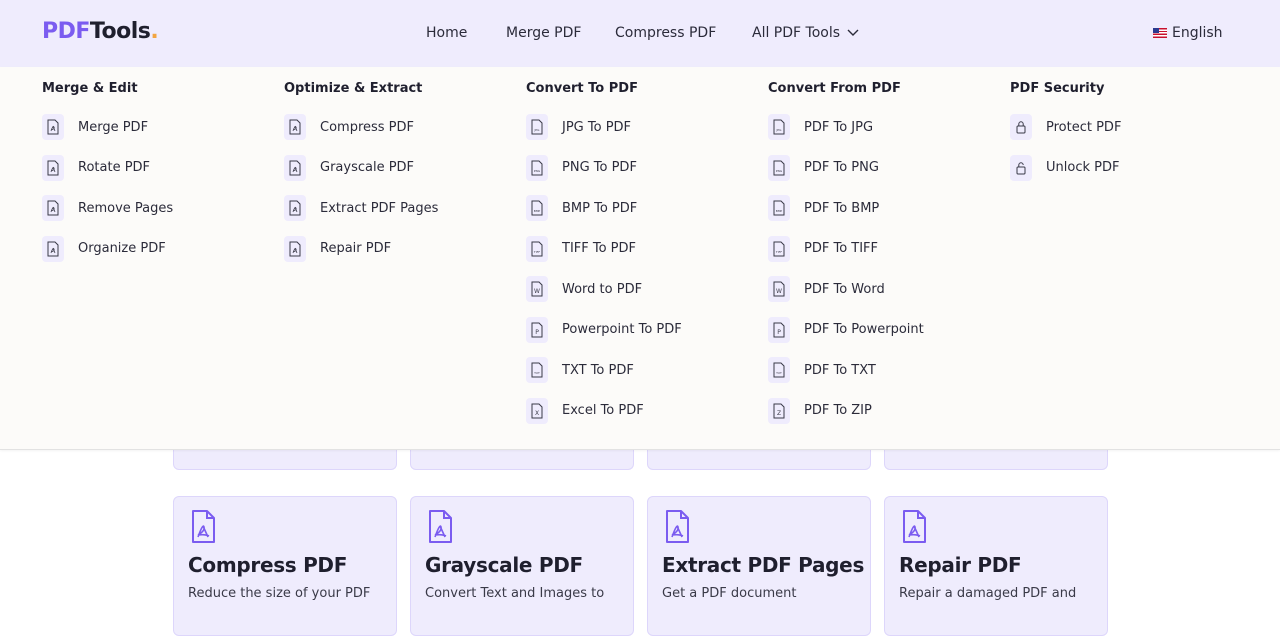  I want to click on menu-item-png-to-pdf: PNGPNG To PDF, so click(581, 168).